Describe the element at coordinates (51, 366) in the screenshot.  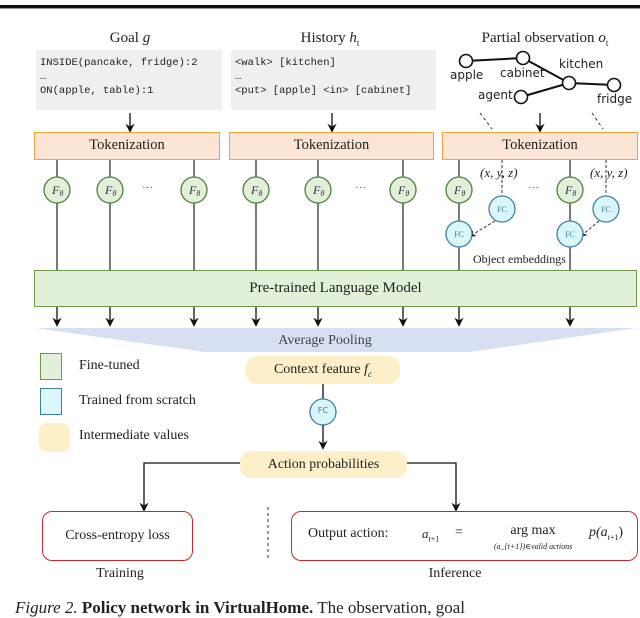
I see `legend-swatch-fine-tuned` at that location.